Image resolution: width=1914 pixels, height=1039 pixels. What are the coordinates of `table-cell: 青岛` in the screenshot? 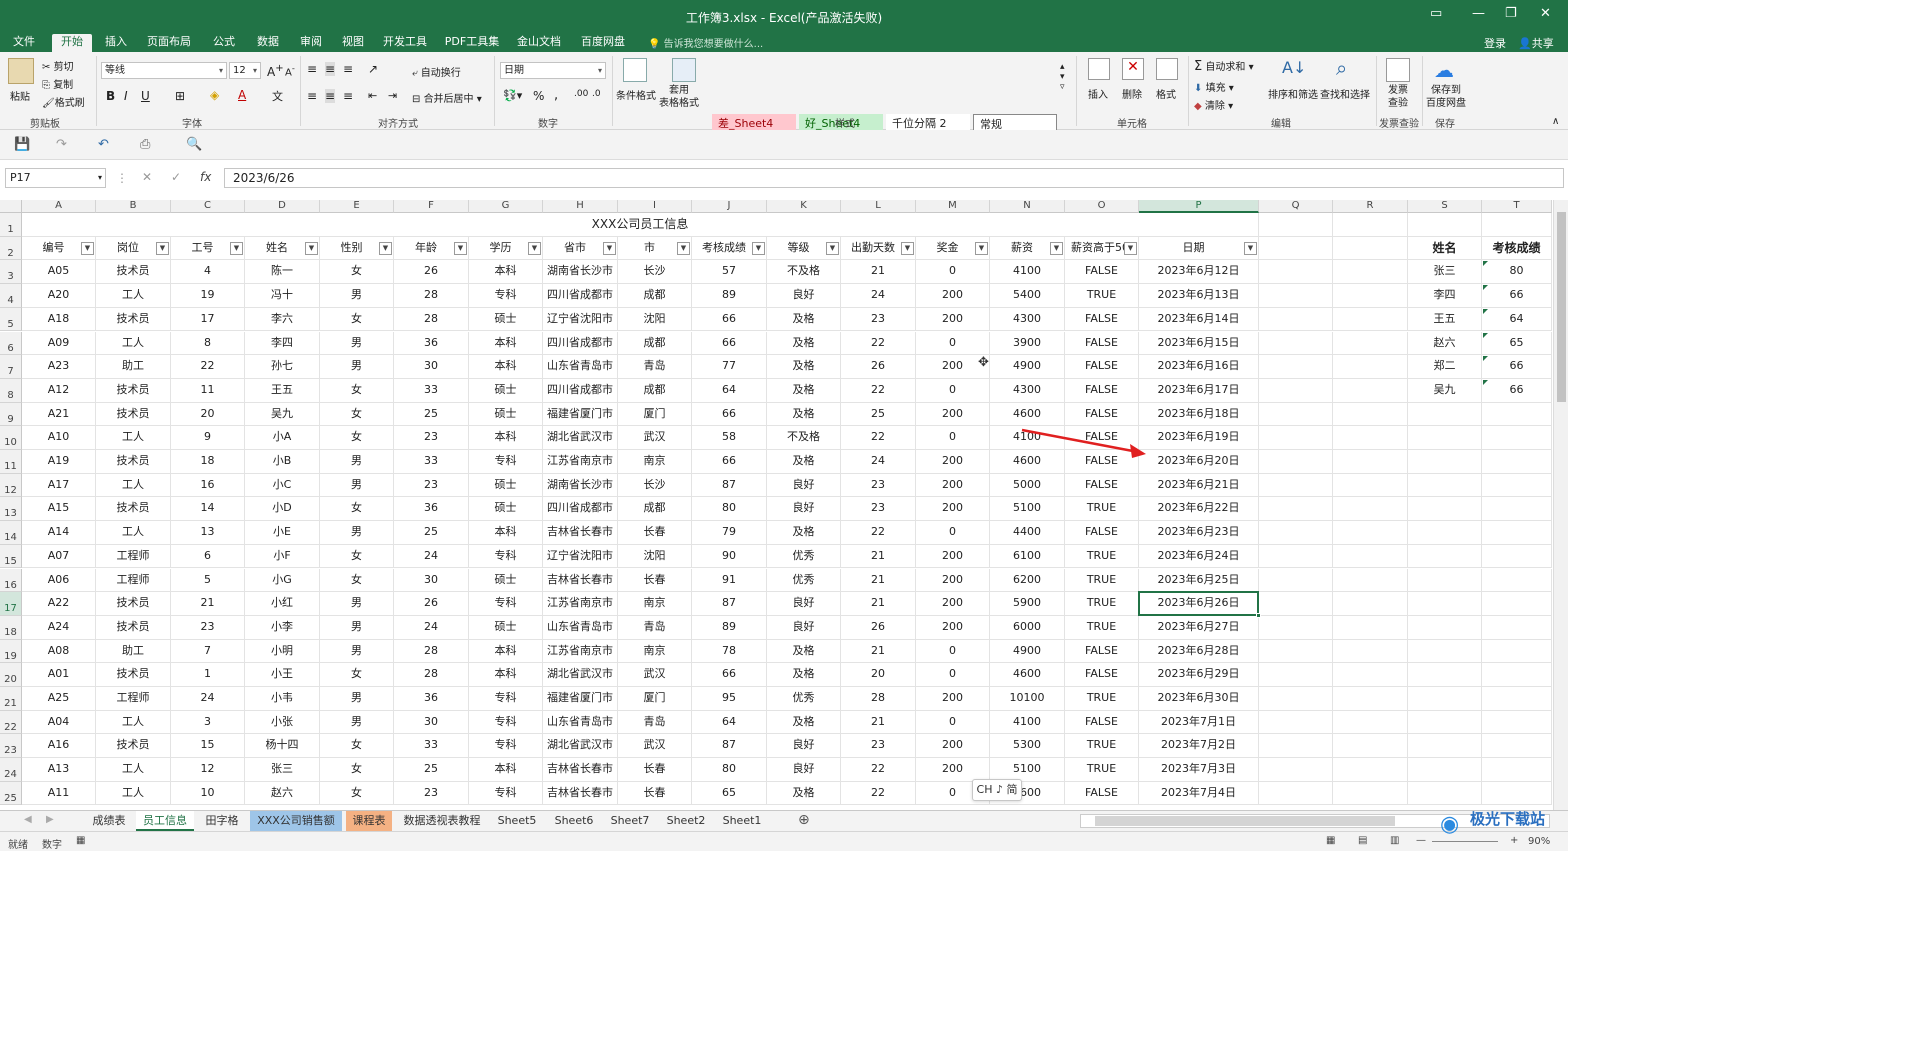 It's located at (655, 627).